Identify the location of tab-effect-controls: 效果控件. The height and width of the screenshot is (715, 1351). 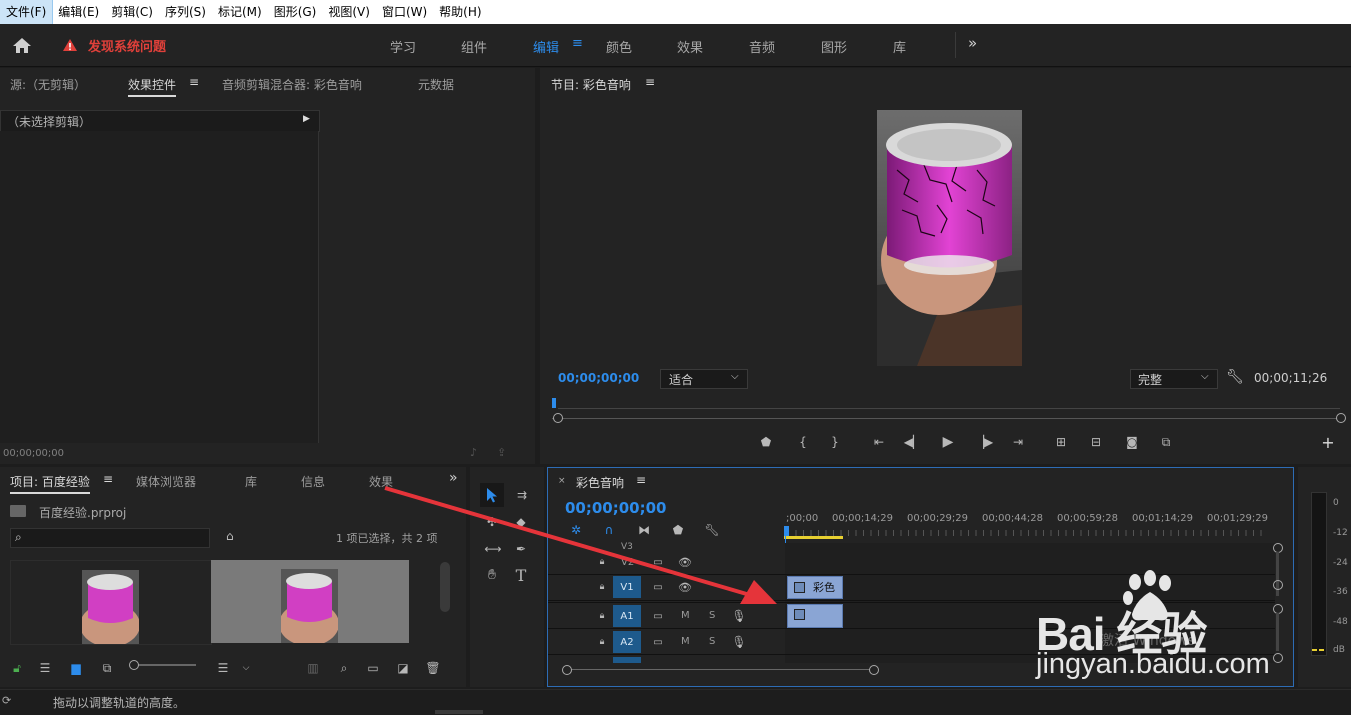
(152, 86).